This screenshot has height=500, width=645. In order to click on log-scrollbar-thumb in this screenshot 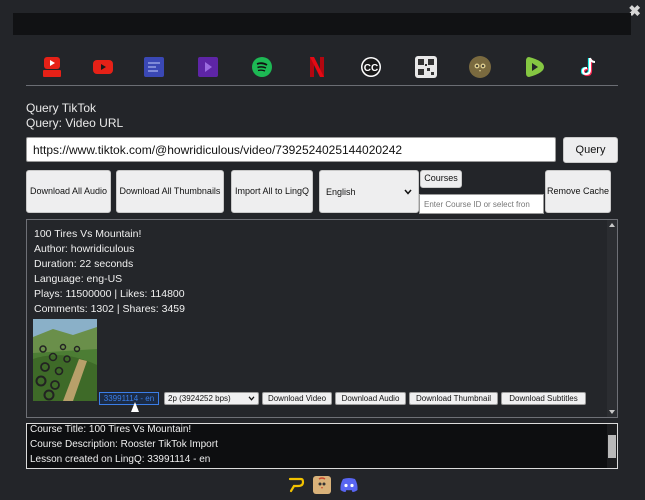, I will do `click(612, 446)`.